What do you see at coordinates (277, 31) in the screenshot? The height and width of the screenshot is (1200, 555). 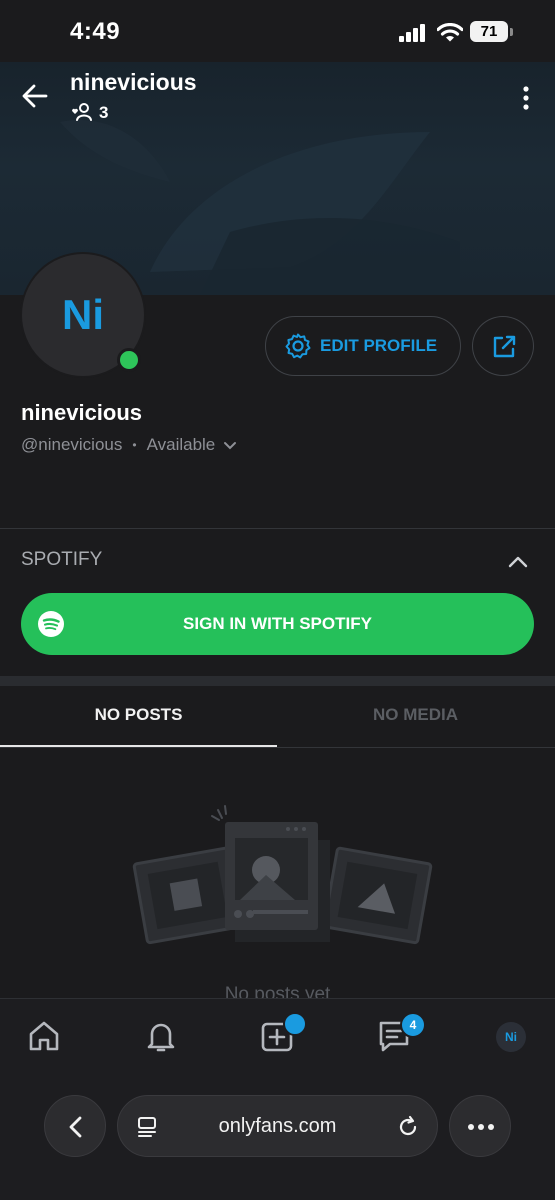 I see `status-bar: 4:49 71` at bounding box center [277, 31].